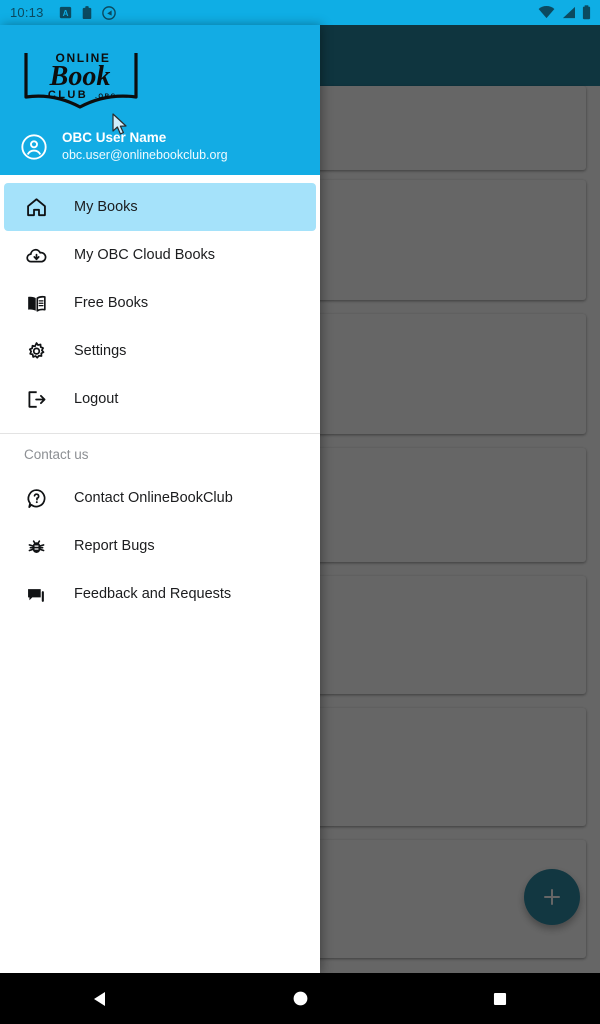 Image resolution: width=600 pixels, height=1024 pixels. Describe the element at coordinates (36, 255) in the screenshot. I see `cloud-download-icon` at that location.